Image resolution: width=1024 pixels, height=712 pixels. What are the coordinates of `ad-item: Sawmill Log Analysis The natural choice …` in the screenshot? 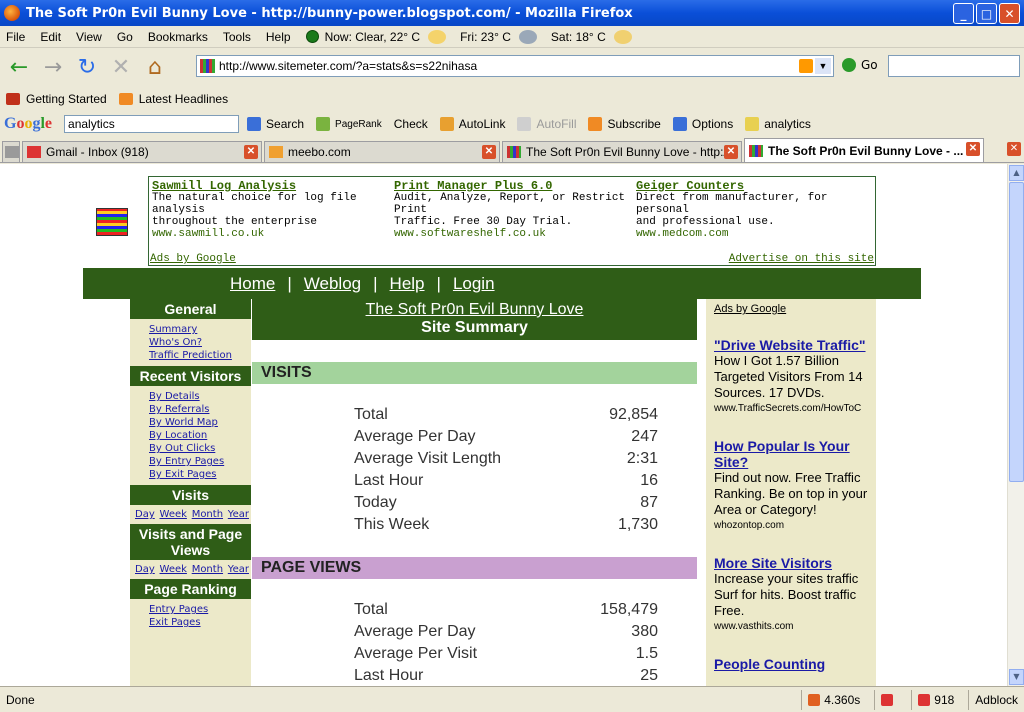 It's located at (269, 210).